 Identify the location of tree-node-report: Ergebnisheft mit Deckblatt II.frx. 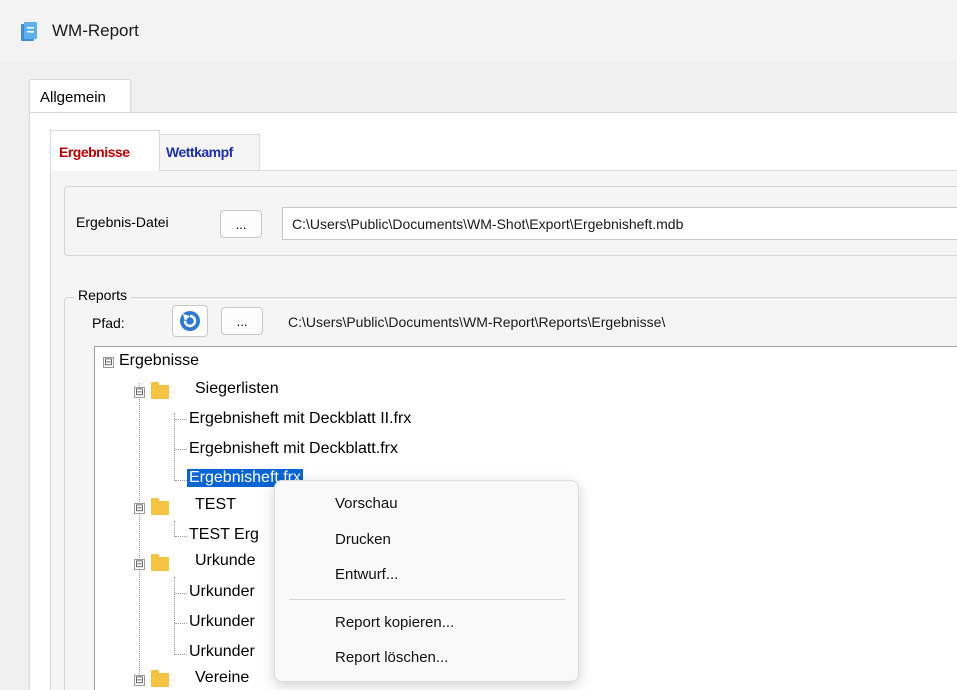
(300, 419).